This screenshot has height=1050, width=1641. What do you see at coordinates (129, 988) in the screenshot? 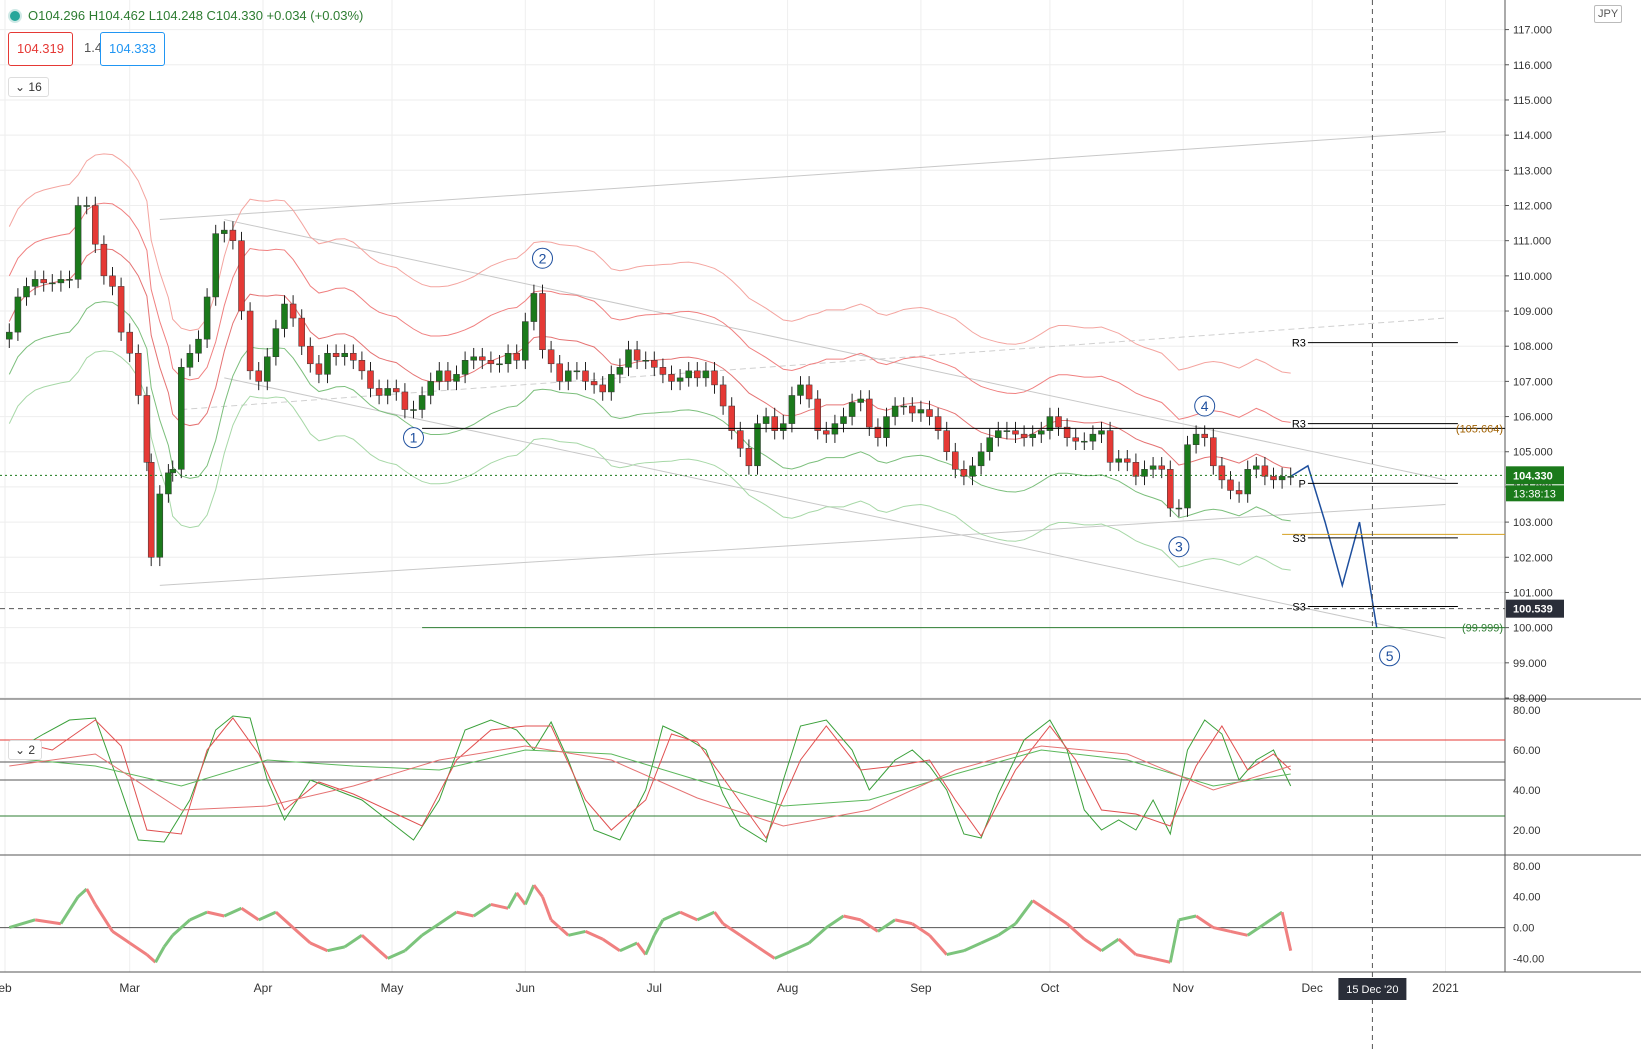
I see `time-tick-label: Mar` at bounding box center [129, 988].